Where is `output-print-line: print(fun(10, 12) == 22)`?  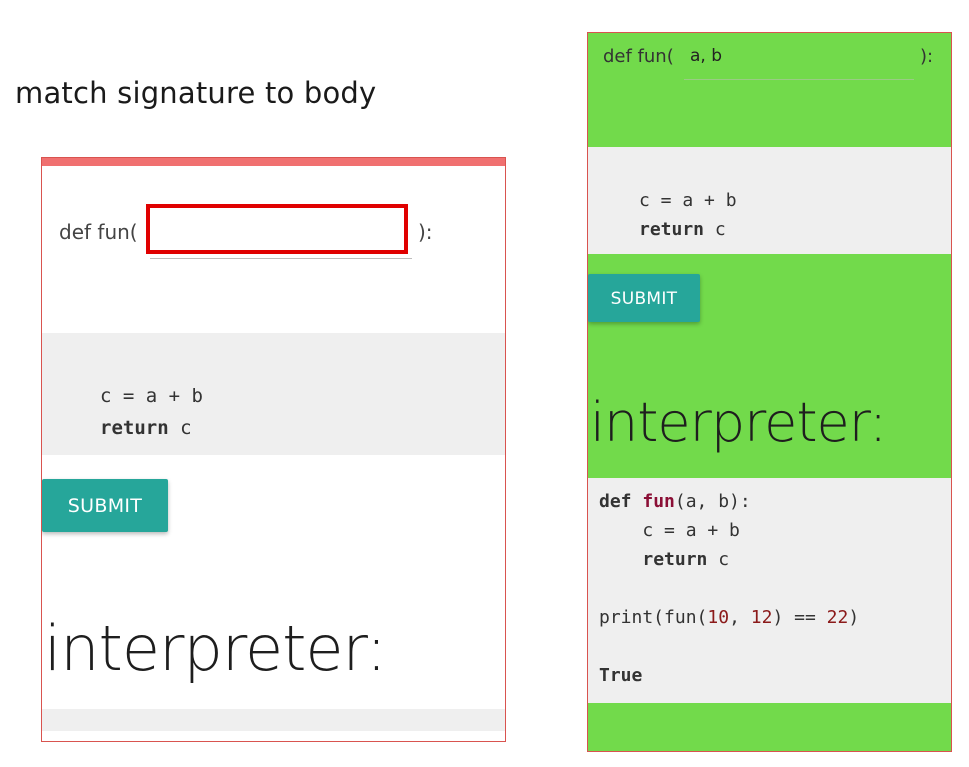
output-print-line: print(fun(10, 12) == 22) is located at coordinates (729, 617).